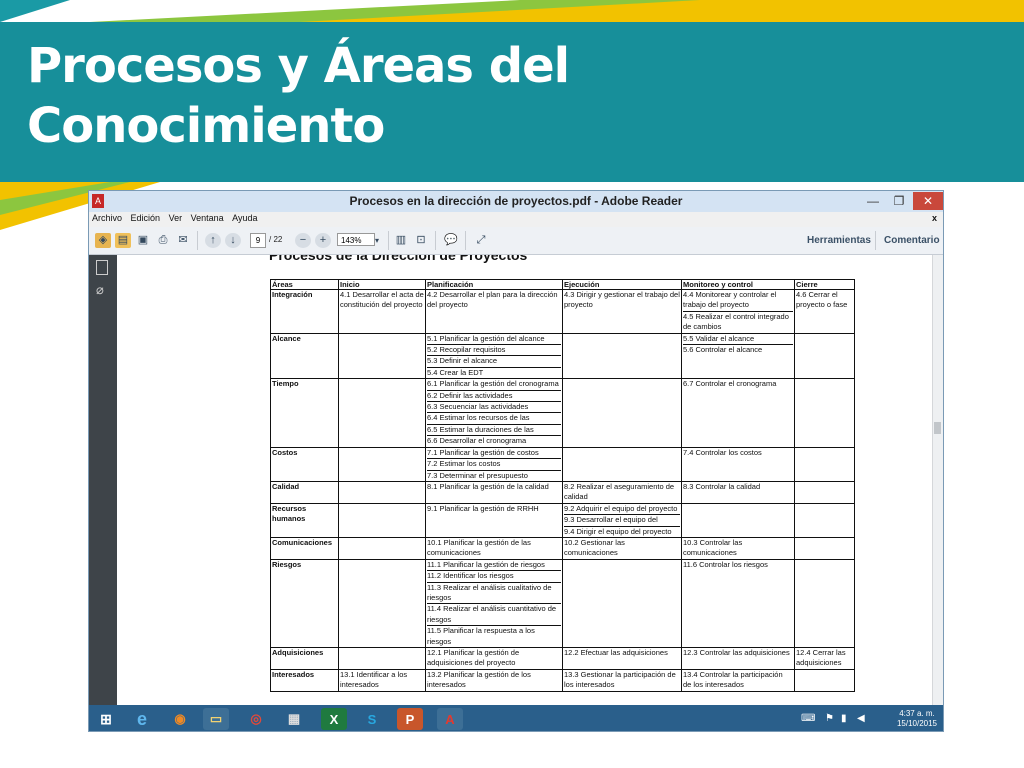 The image size is (1024, 768). What do you see at coordinates (829, 718) in the screenshot?
I see `flag-icon: ⚑` at bounding box center [829, 718].